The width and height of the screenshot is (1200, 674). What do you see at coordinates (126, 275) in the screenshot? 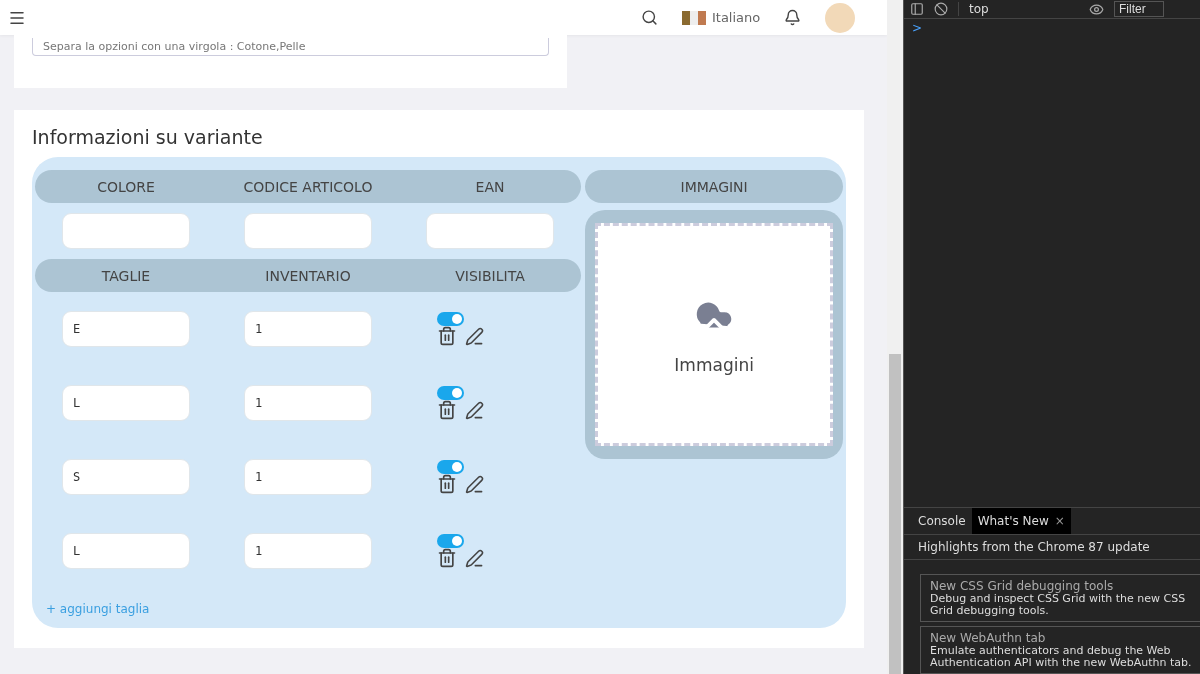
I see `column-header: TAGLIE` at bounding box center [126, 275].